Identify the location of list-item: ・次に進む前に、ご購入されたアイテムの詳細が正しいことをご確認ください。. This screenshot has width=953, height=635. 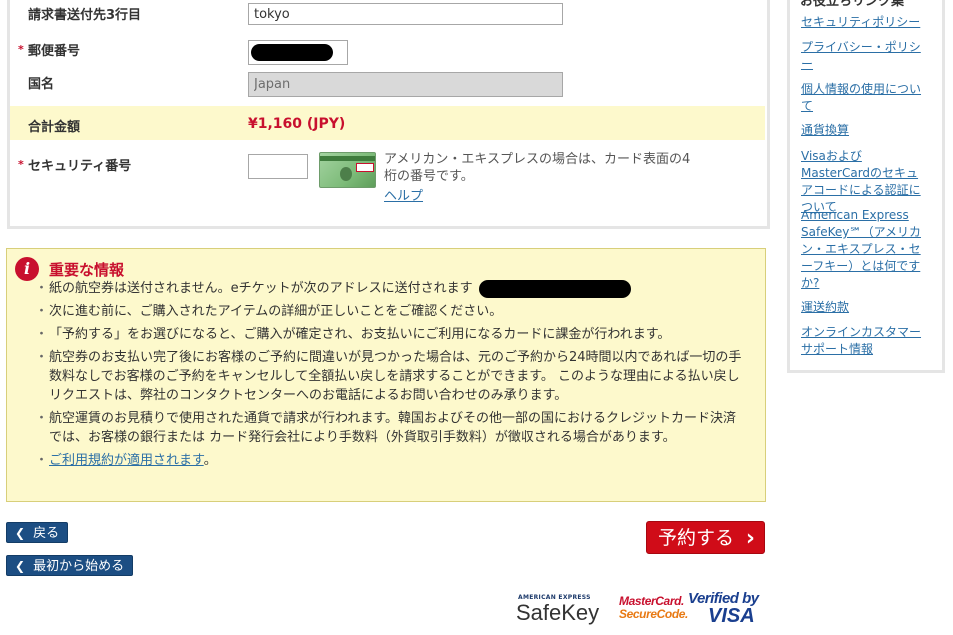
(269, 311).